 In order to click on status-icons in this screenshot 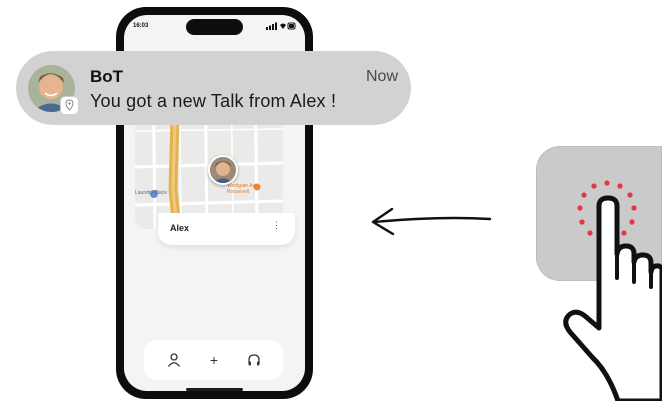, I will do `click(281, 26)`.